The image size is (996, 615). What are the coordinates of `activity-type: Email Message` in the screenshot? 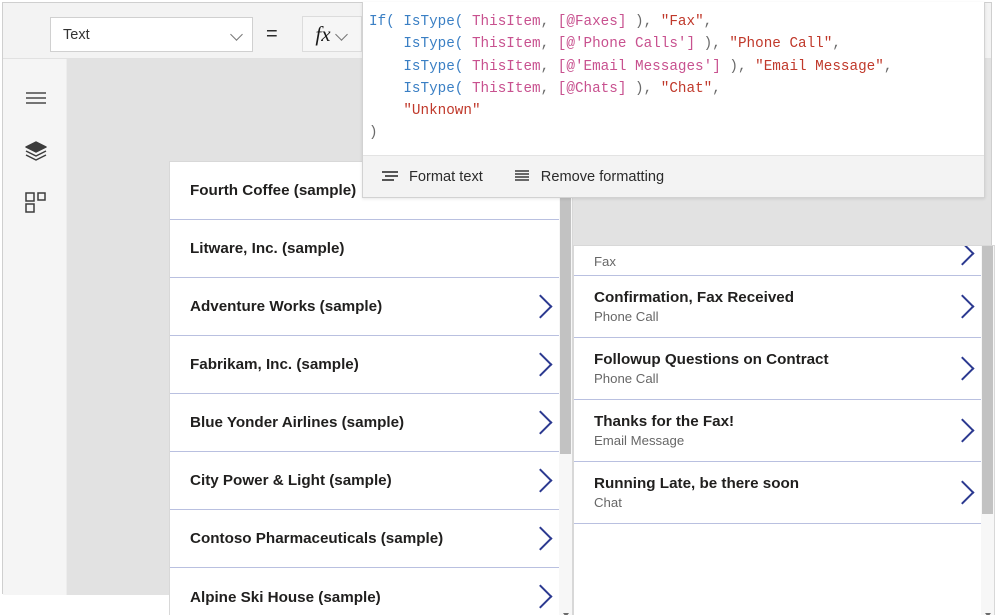 It's located at (639, 440).